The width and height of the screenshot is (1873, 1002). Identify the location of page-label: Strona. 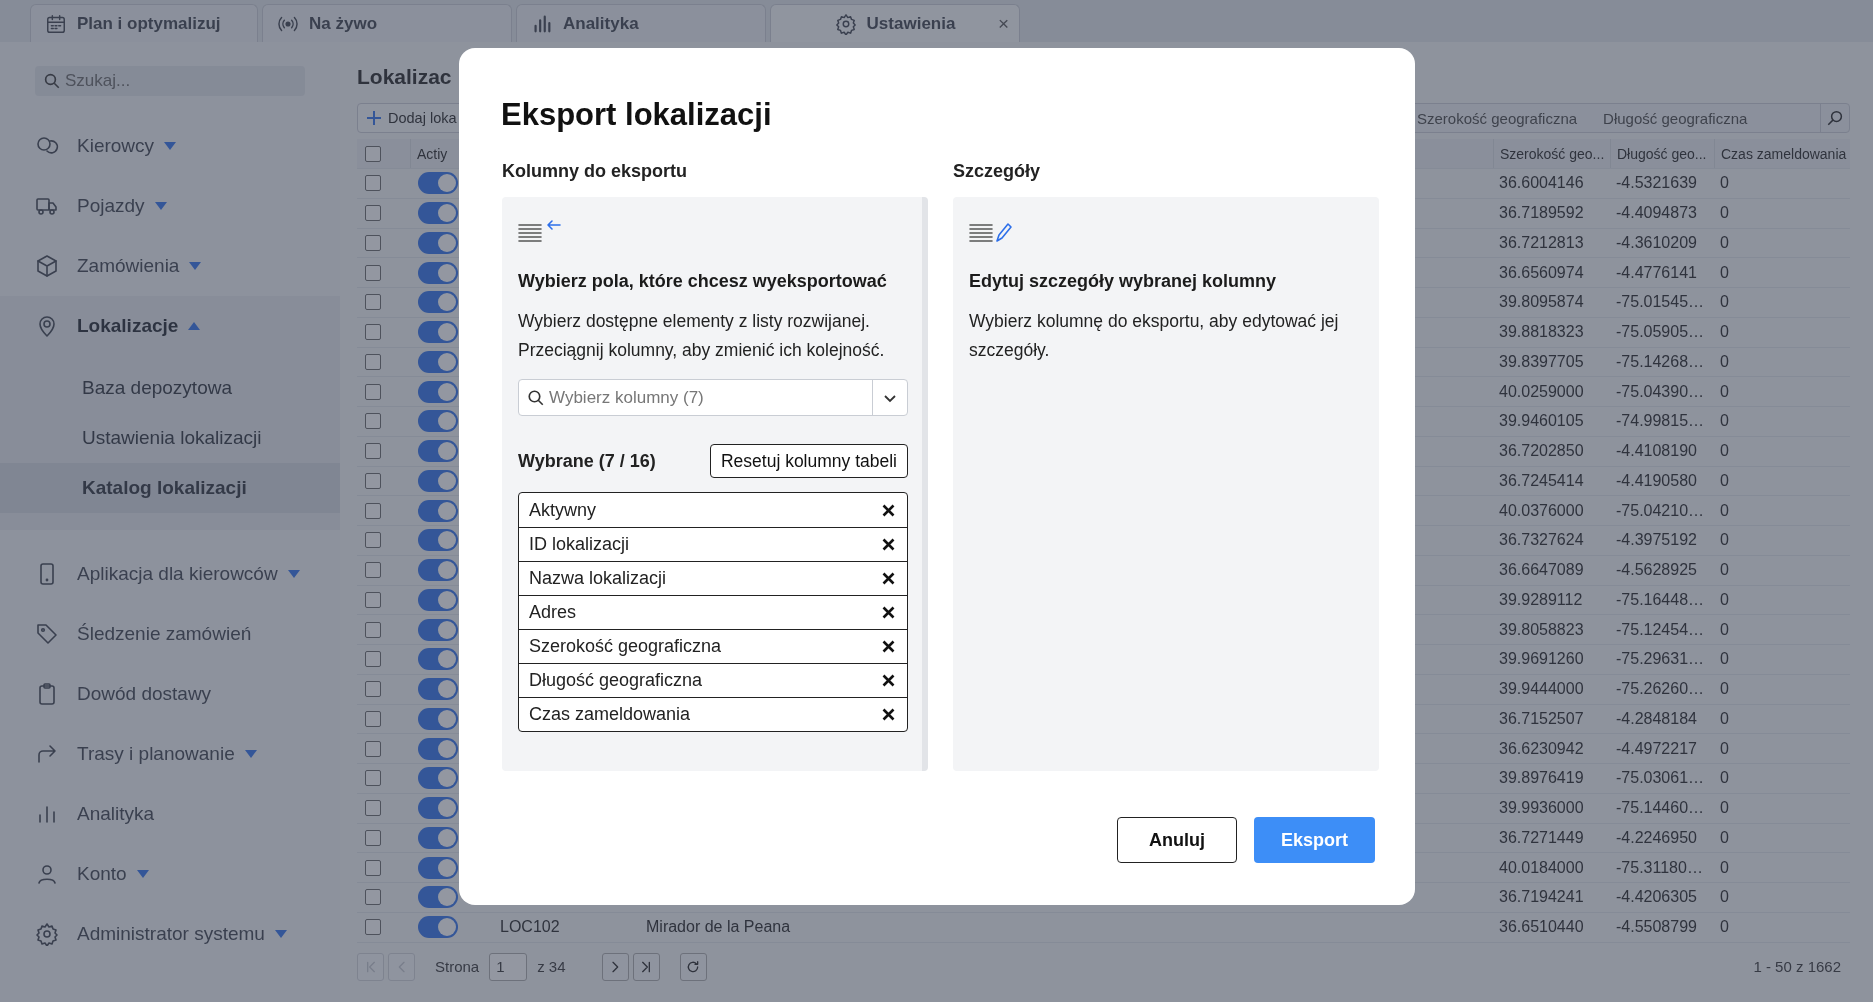
(457, 966).